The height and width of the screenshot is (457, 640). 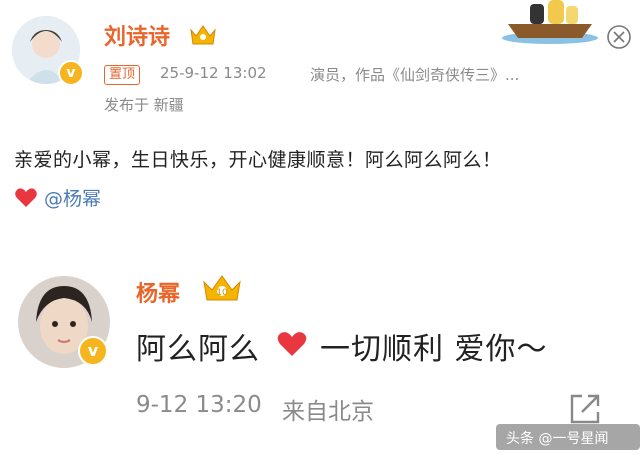 What do you see at coordinates (434, 349) in the screenshot?
I see `reply-text-part-2: 一切顺利 爱你～` at bounding box center [434, 349].